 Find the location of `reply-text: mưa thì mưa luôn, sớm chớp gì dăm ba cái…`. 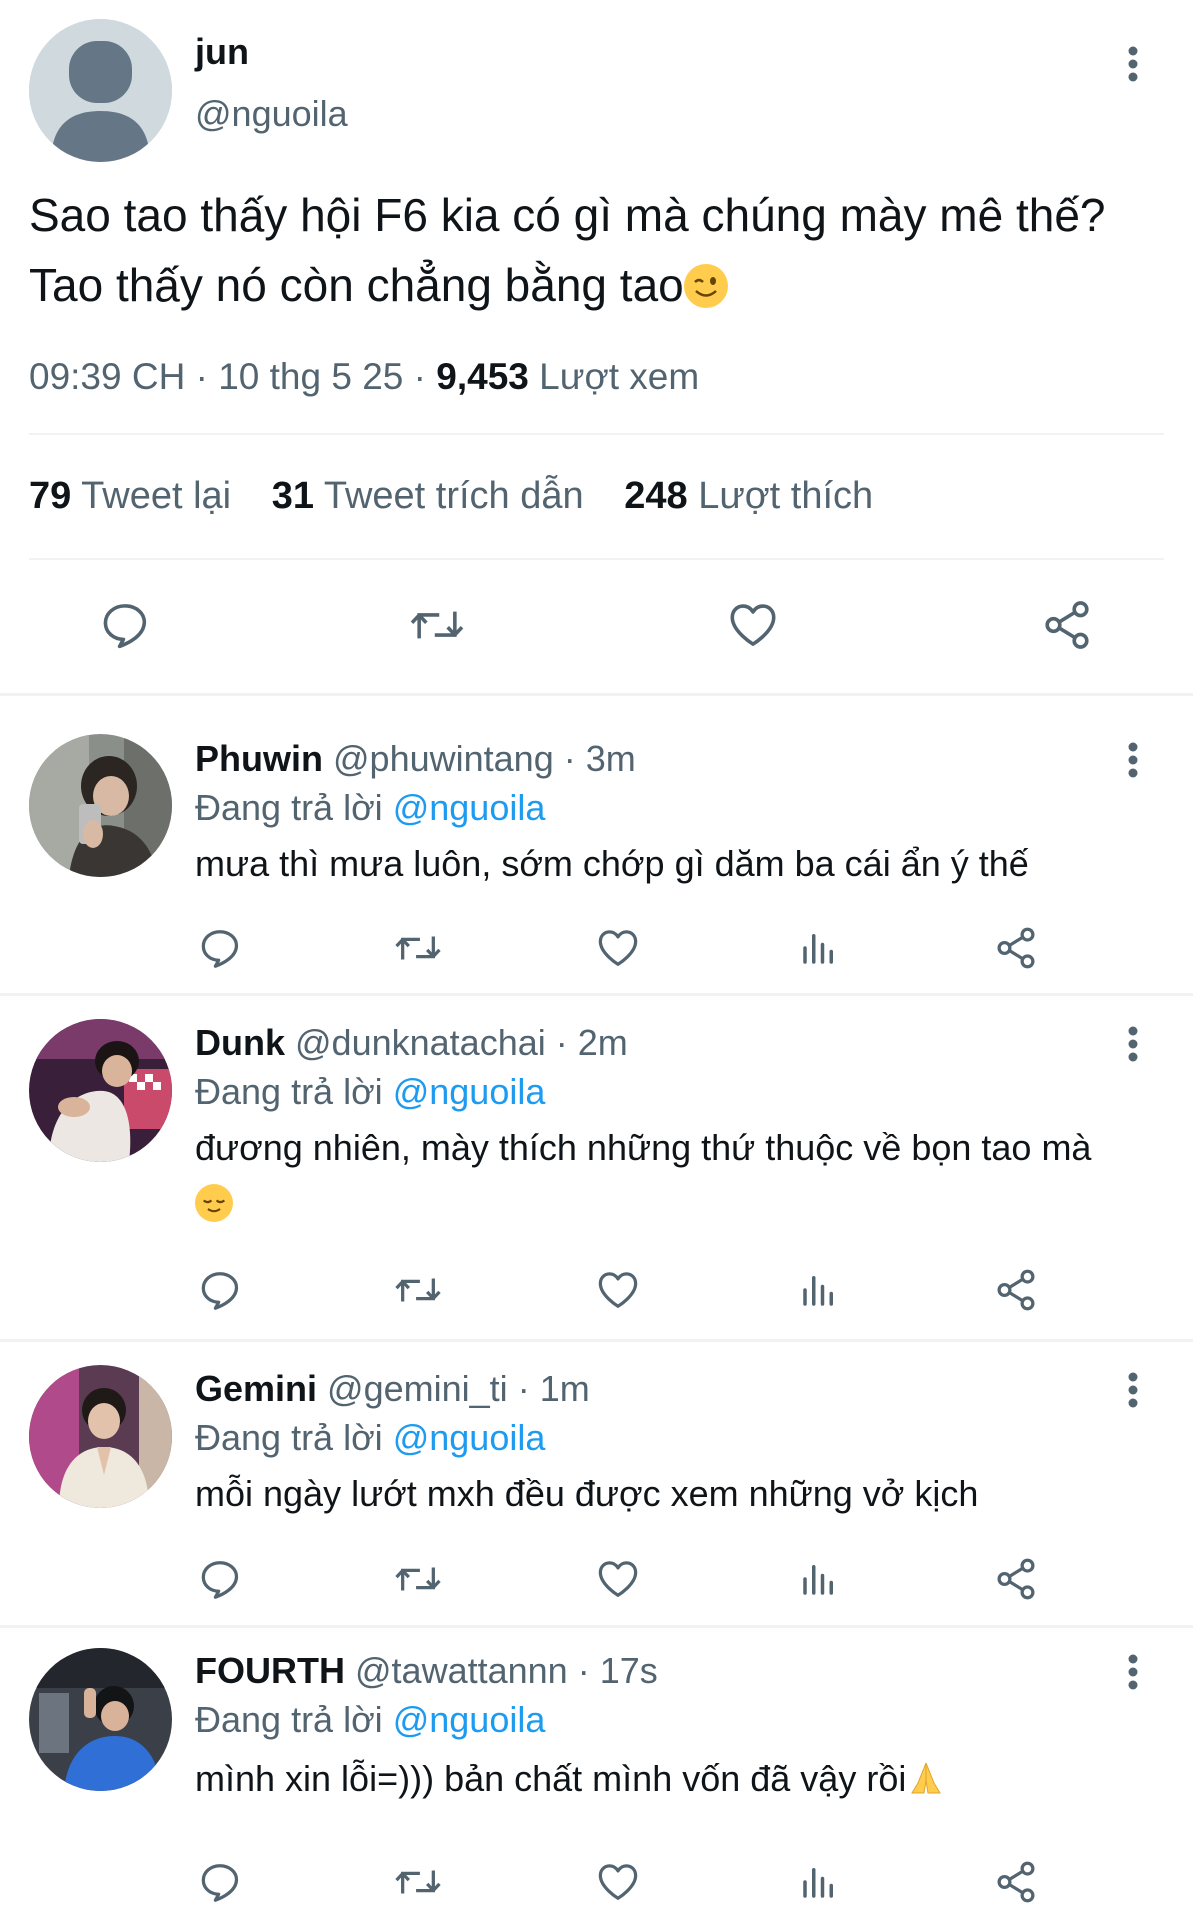

reply-text: mưa thì mưa luôn, sớm chớp gì dăm ba cái… is located at coordinates (612, 863).